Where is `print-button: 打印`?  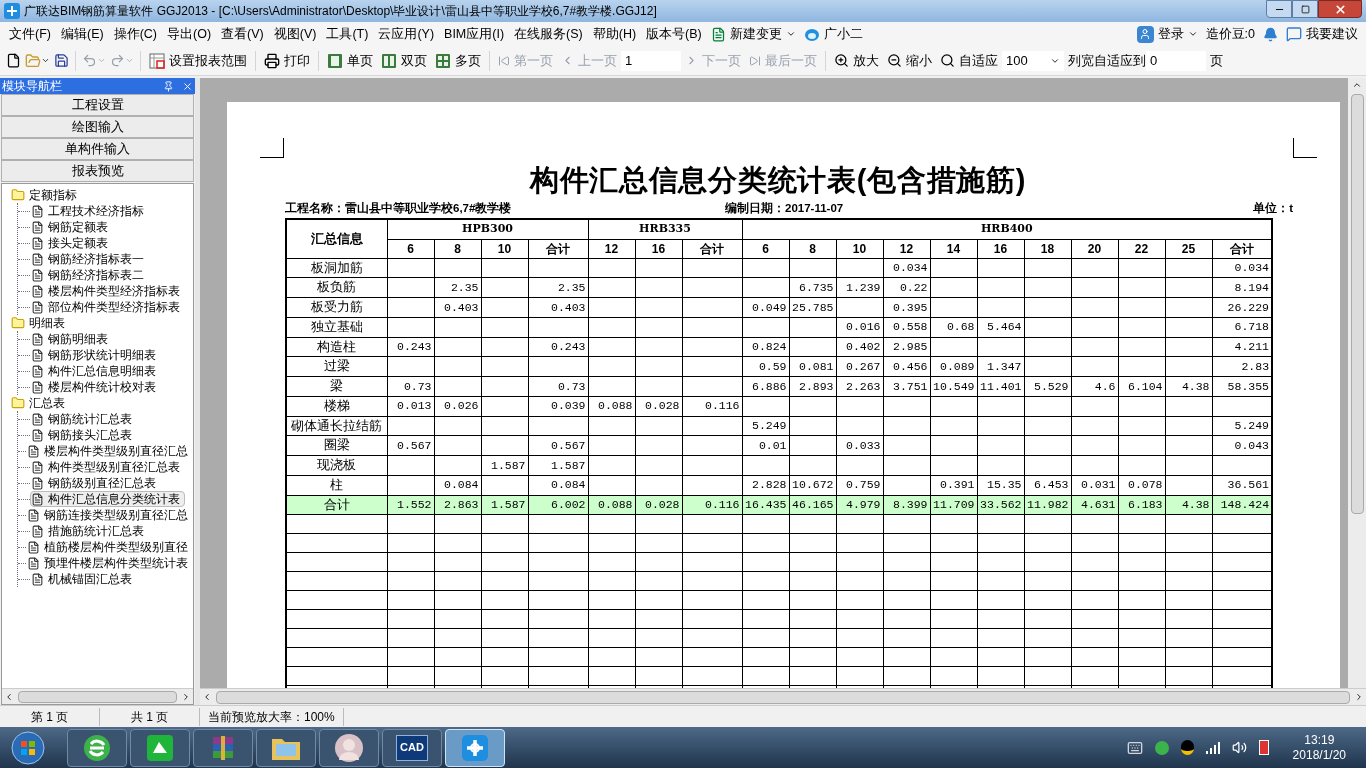
print-button: 打印 is located at coordinates (287, 60).